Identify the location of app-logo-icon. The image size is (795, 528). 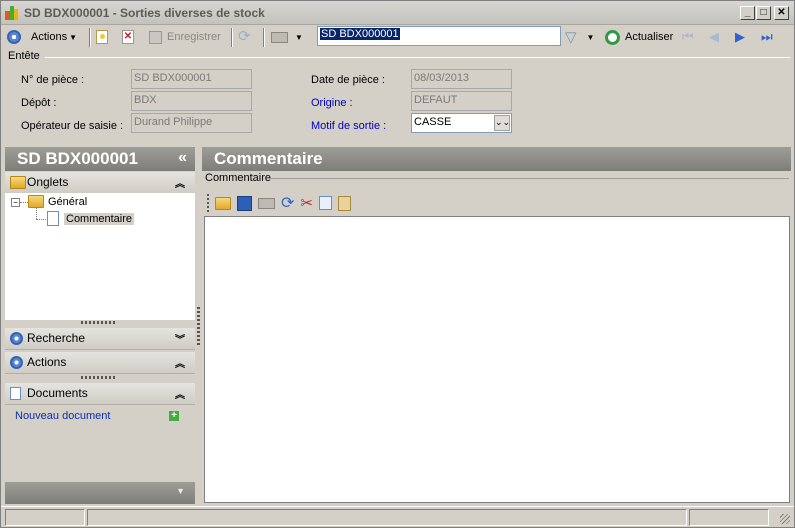
(11, 13).